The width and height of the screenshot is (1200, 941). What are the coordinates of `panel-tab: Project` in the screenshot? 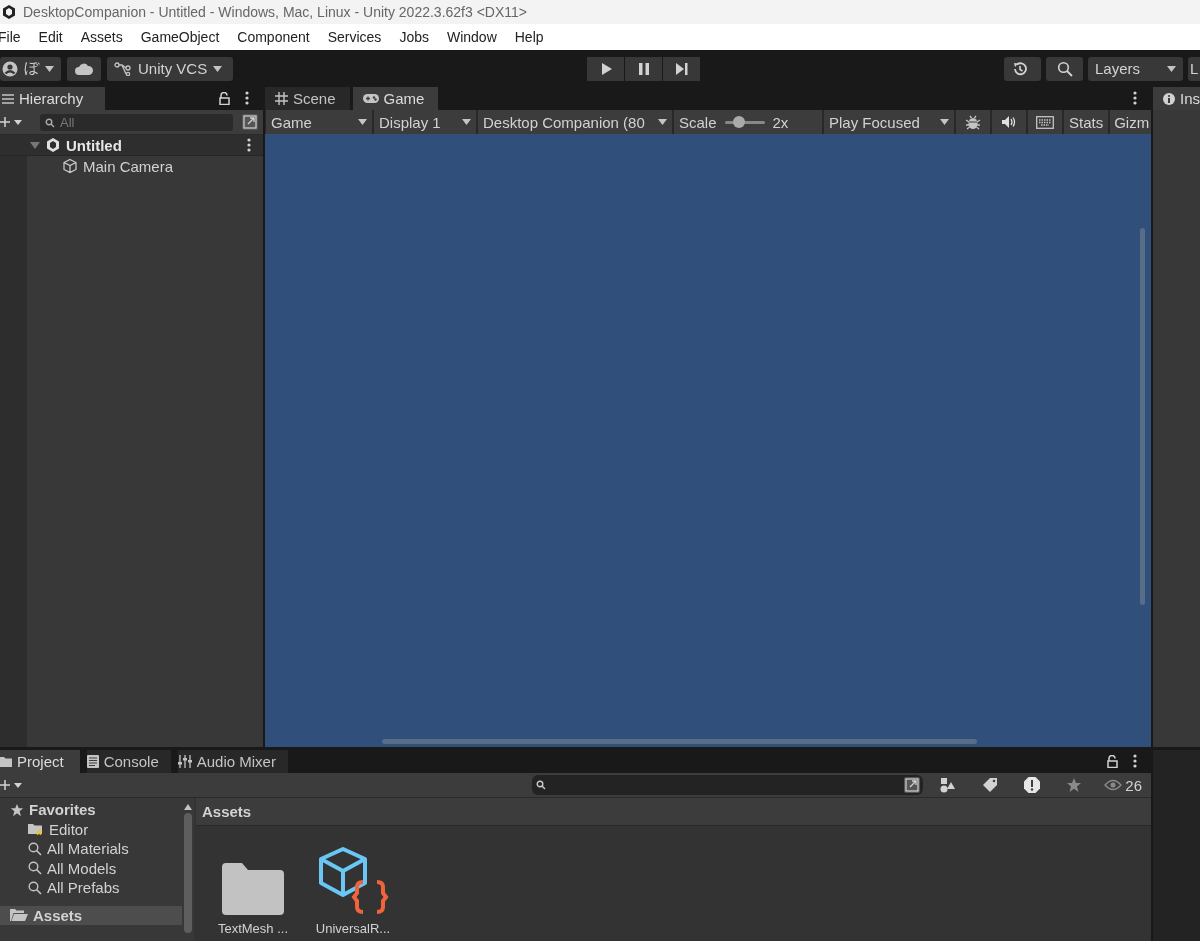 It's located at (40, 761).